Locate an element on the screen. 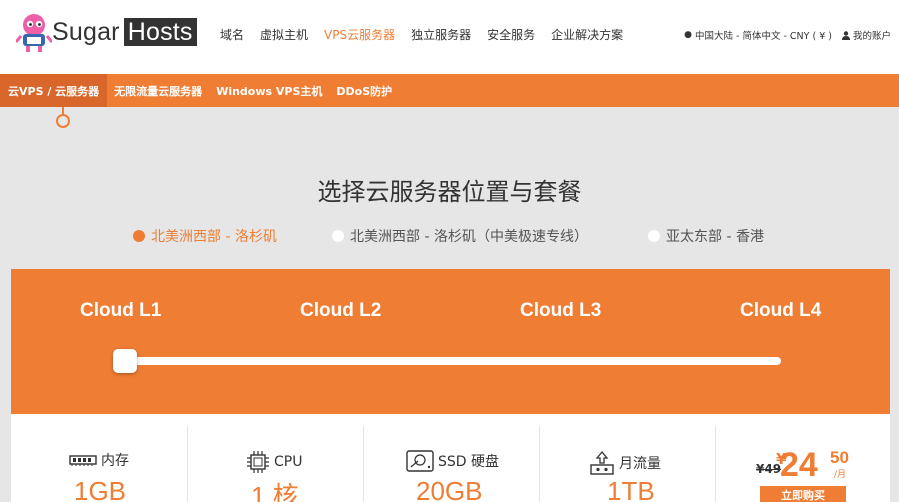 Image resolution: width=899 pixels, height=502 pixels. subnav-item-cloud-vps: 云VPS / 云服务器 is located at coordinates (54, 90).